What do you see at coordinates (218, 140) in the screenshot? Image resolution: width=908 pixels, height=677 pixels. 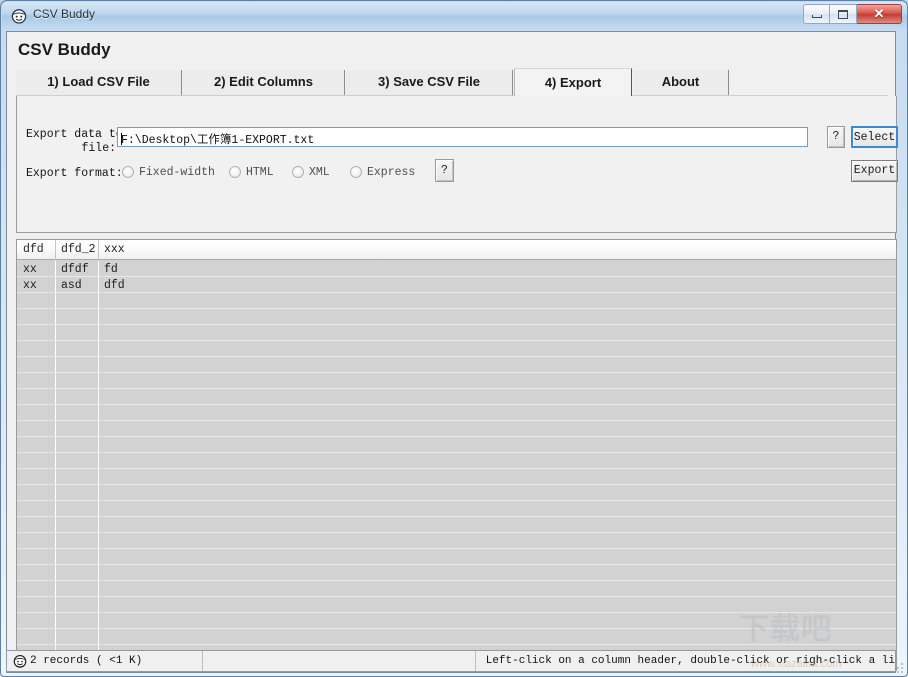 I see `export-file-path-value: F:\Desktop\工作簿1-EXPORT.txt` at bounding box center [218, 140].